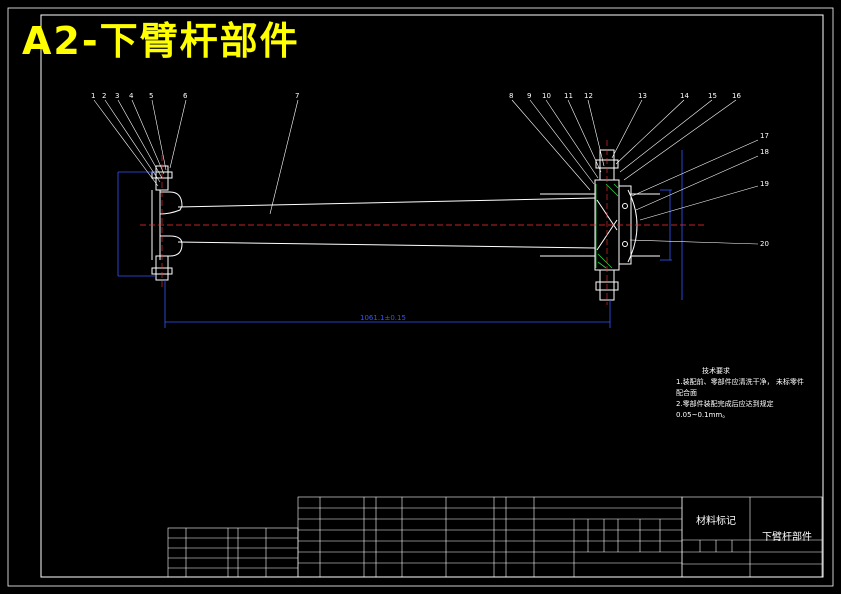  Describe the element at coordinates (787, 536) in the screenshot. I see `part-name-label: 下臂杆部件` at that location.